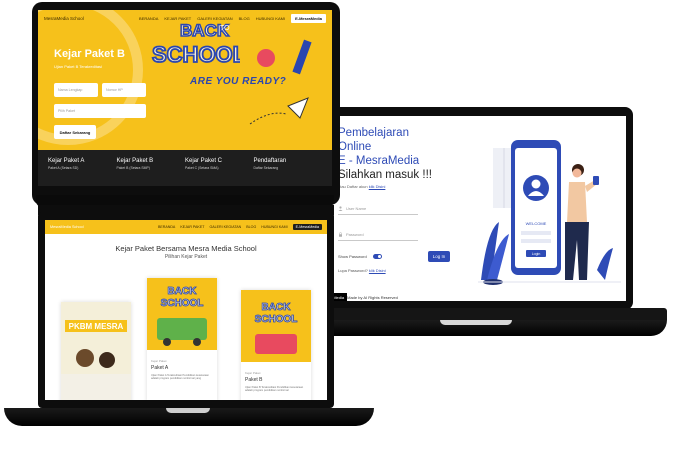 The image size is (700, 450). What do you see at coordinates (70, 90) in the screenshot?
I see `name-placeholder: Nama Lengkap` at bounding box center [70, 90].